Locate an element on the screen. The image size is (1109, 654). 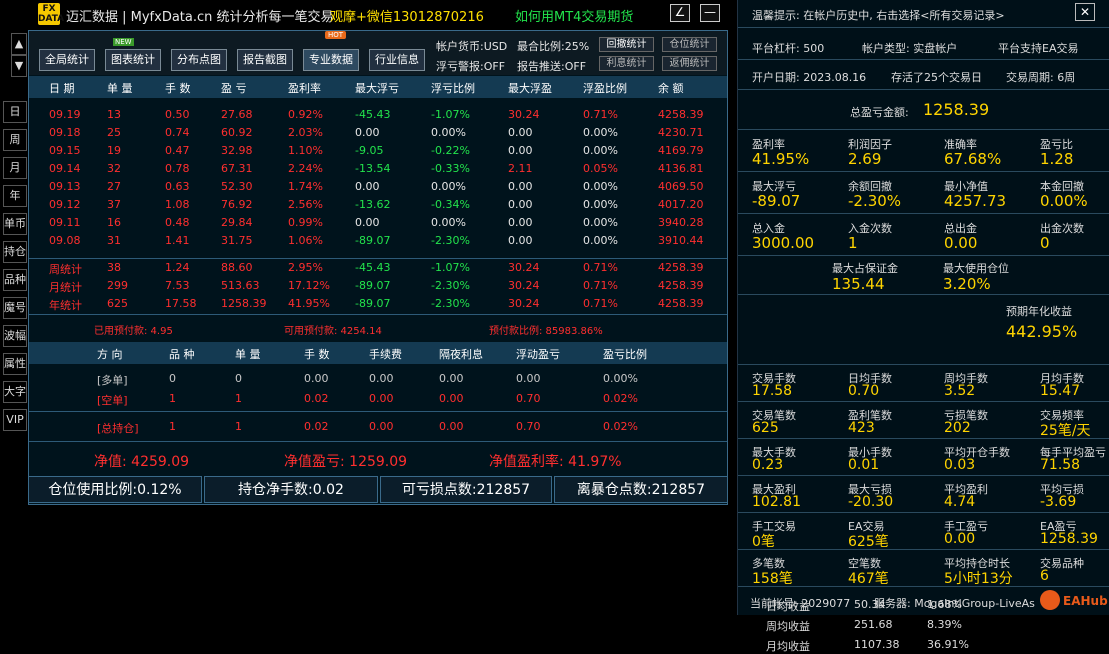
position-cell: 0.02% is located at coordinates (620, 426).